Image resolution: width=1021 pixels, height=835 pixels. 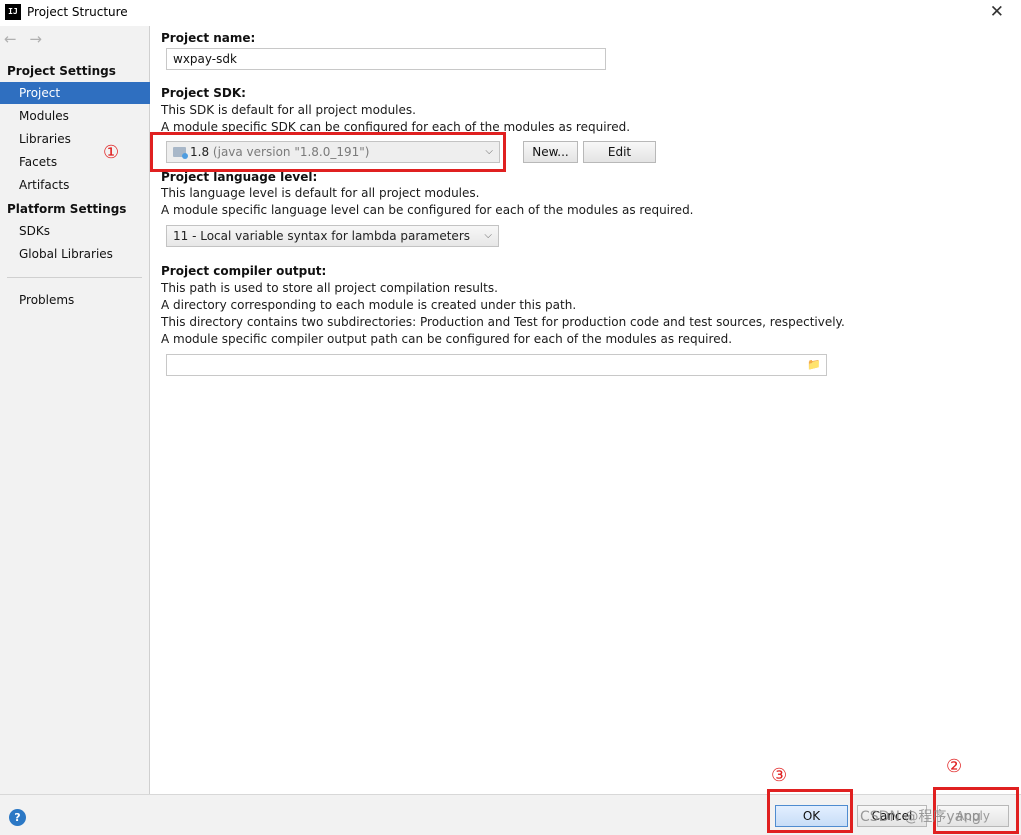 I want to click on sidebar-item-problems: Problems, so click(x=75, y=300).